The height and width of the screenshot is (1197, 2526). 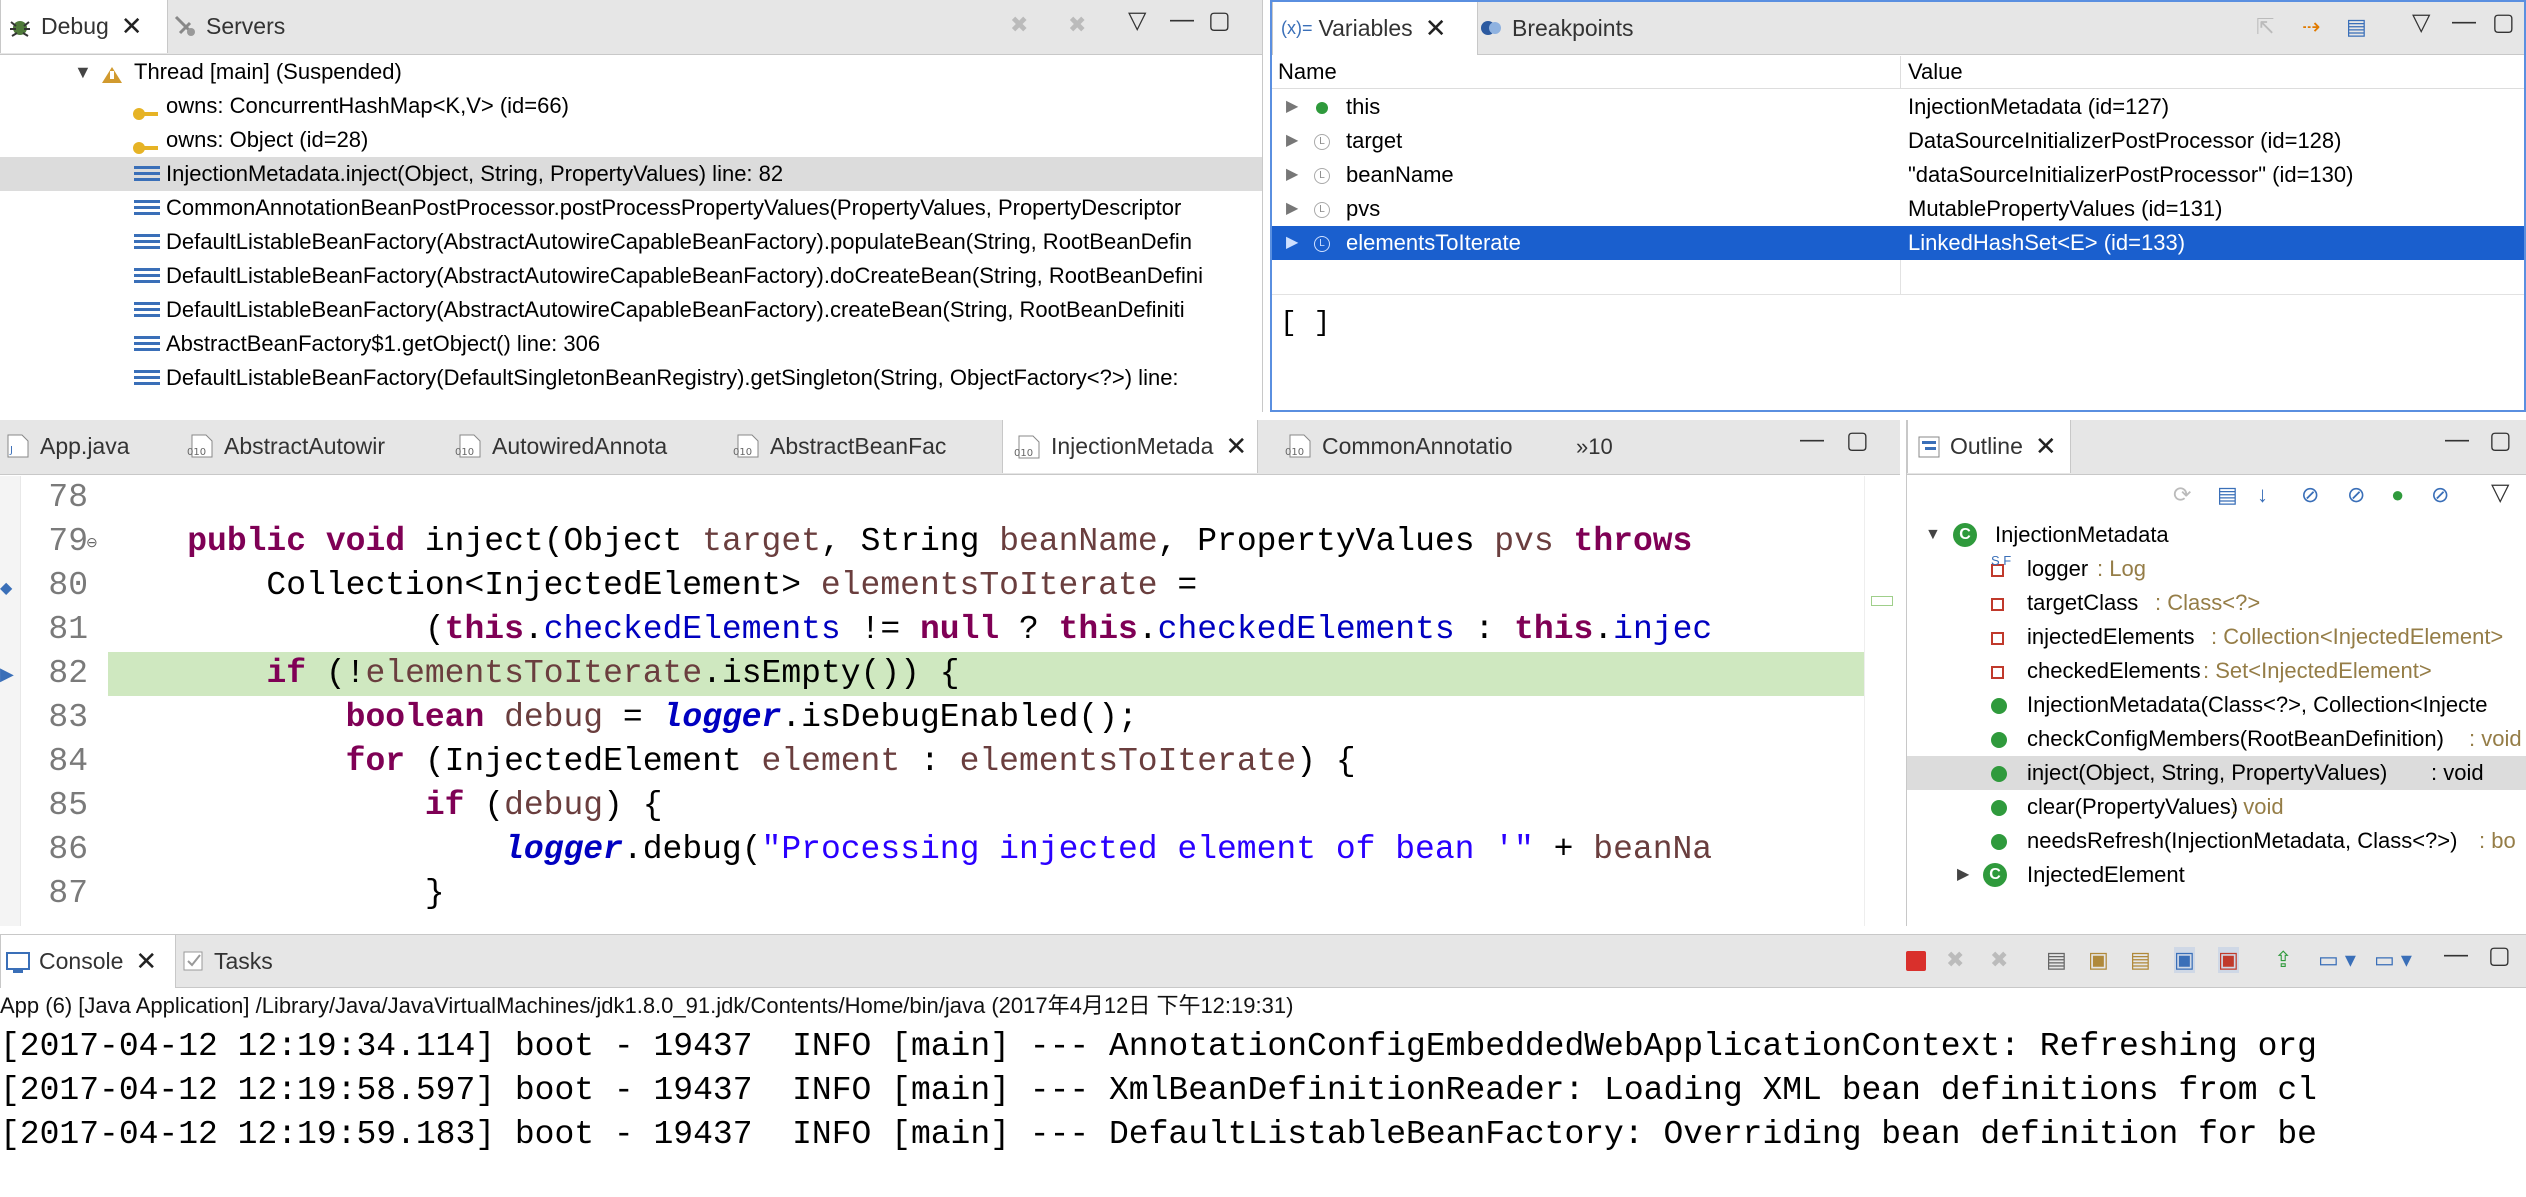 I want to click on column-value-header: Value, so click(x=1935, y=72).